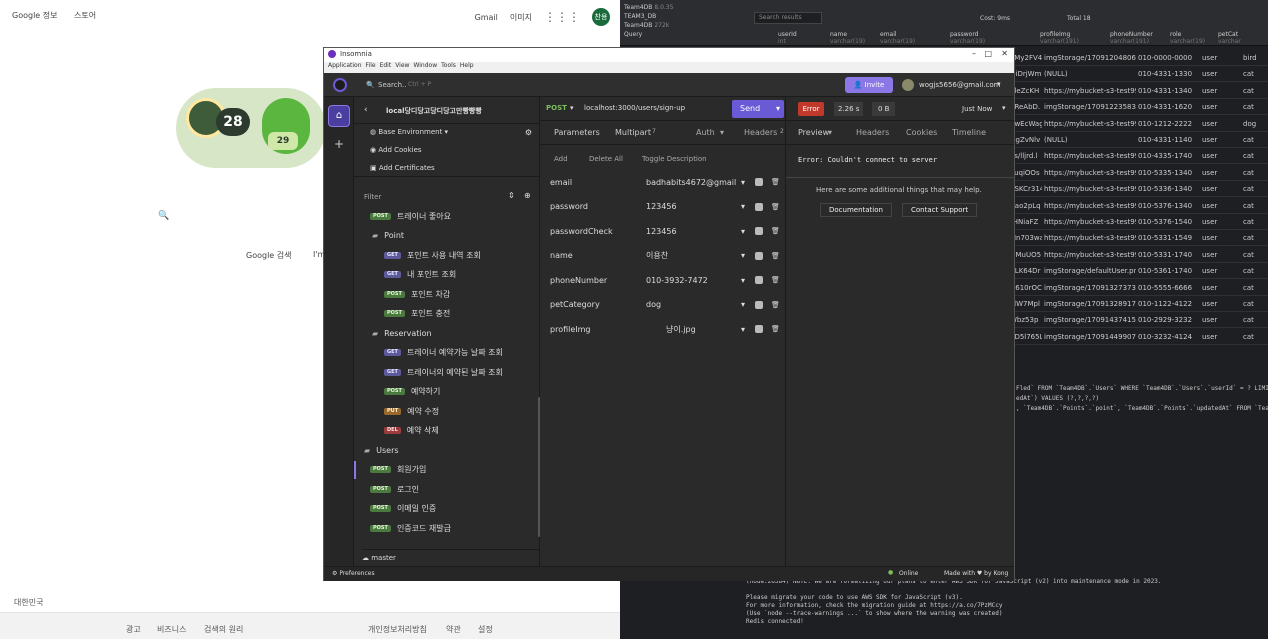 Image resolution: width=1268 pixels, height=639 pixels. What do you see at coordinates (411, 411) in the screenshot?
I see `sidebar-request: PUT 예약 수정` at bounding box center [411, 411].